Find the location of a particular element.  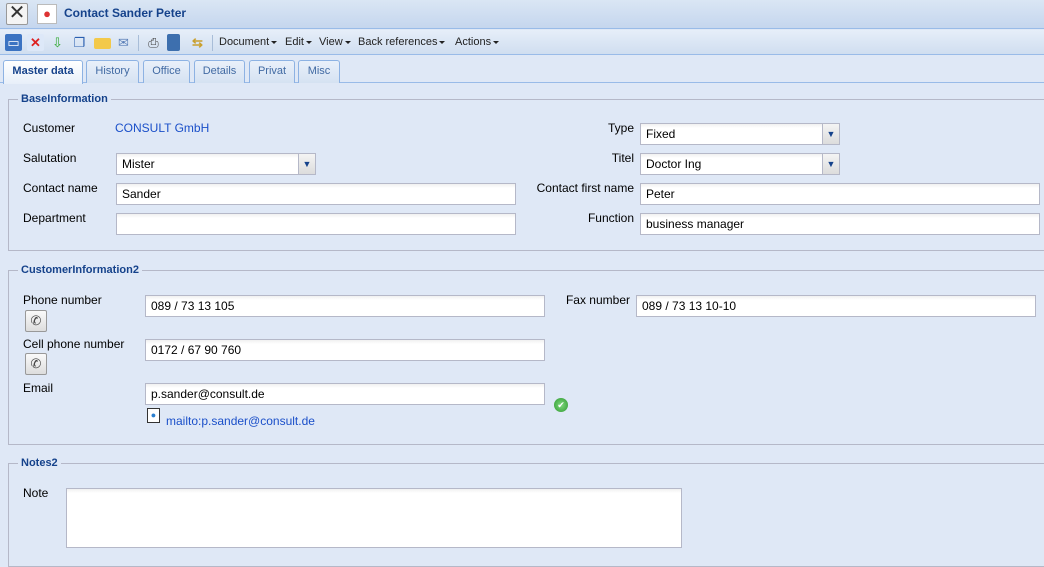

tab-master-data: Master data is located at coordinates (43, 72).